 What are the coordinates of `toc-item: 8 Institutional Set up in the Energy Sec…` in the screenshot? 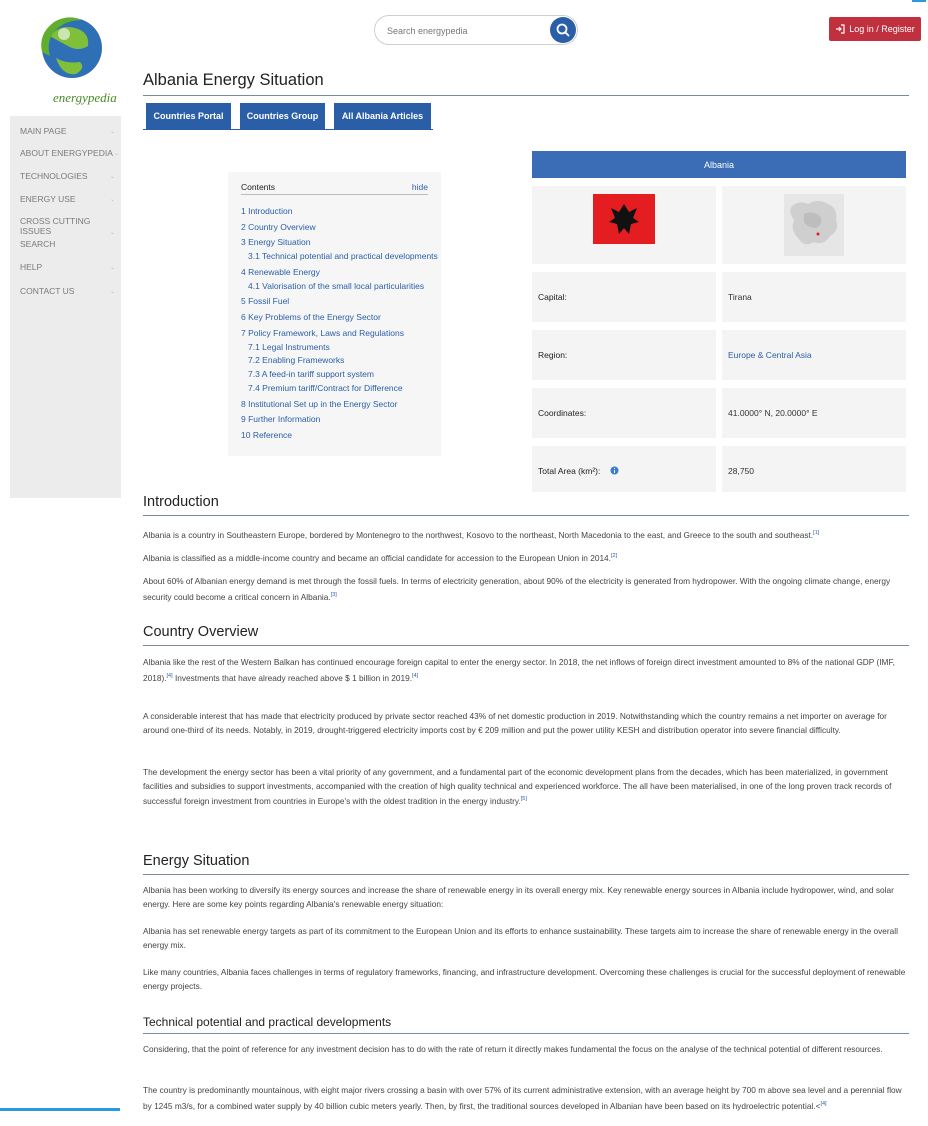 It's located at (319, 404).